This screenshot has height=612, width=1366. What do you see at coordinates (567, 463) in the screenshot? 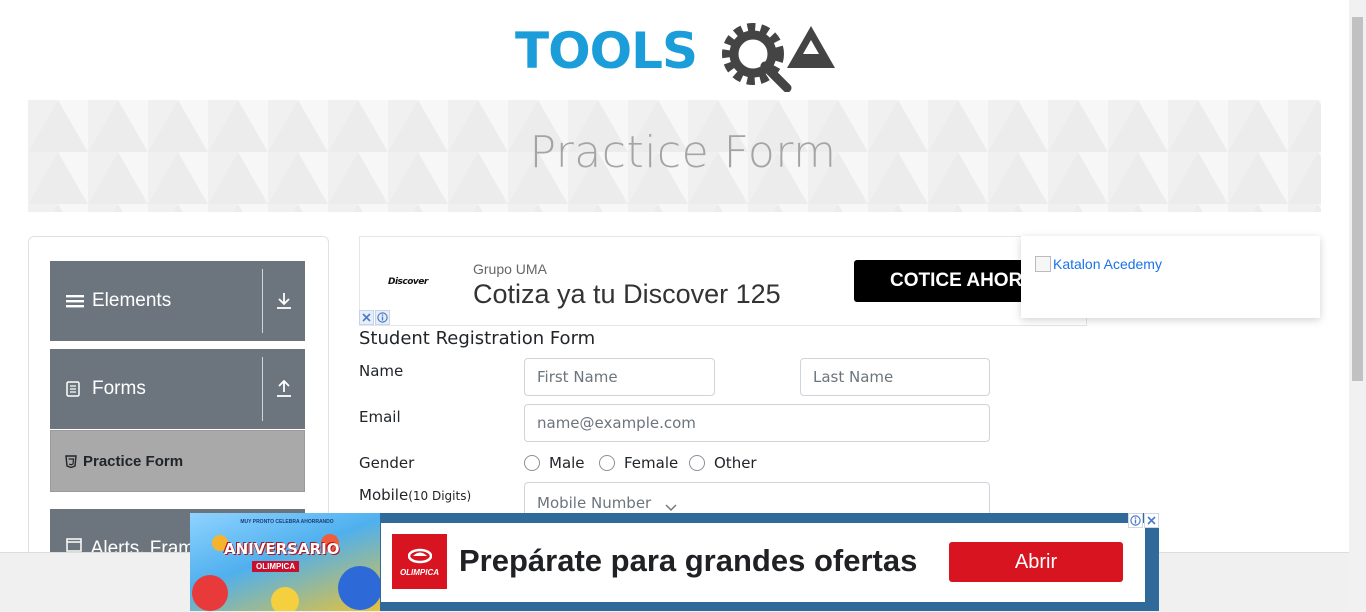
I see `radio-label: Male` at bounding box center [567, 463].